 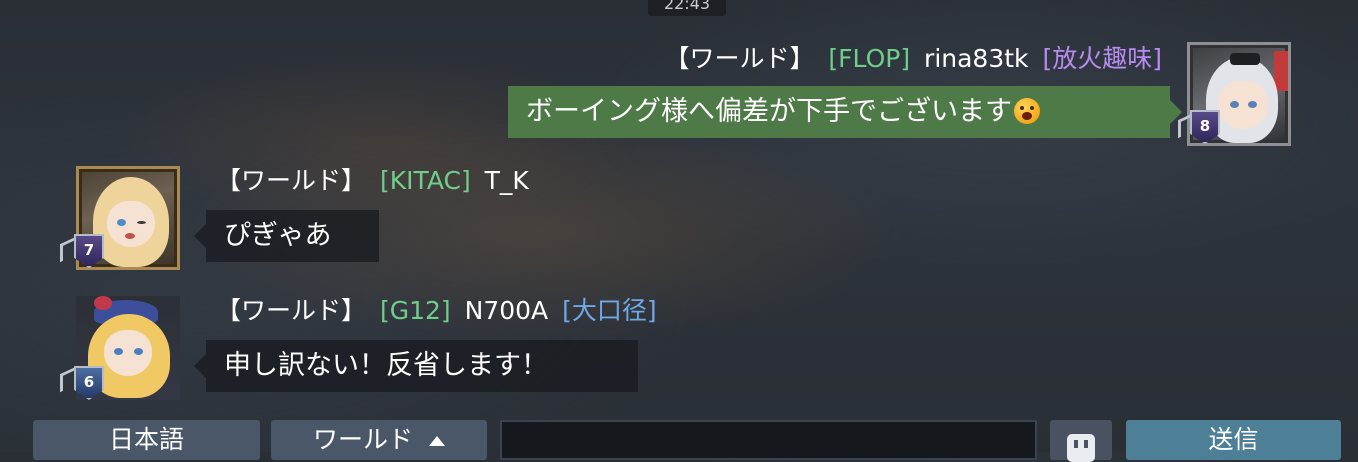 I want to click on message-header: 【ワールド】 [KITAC] T_K, so click(x=378, y=181).